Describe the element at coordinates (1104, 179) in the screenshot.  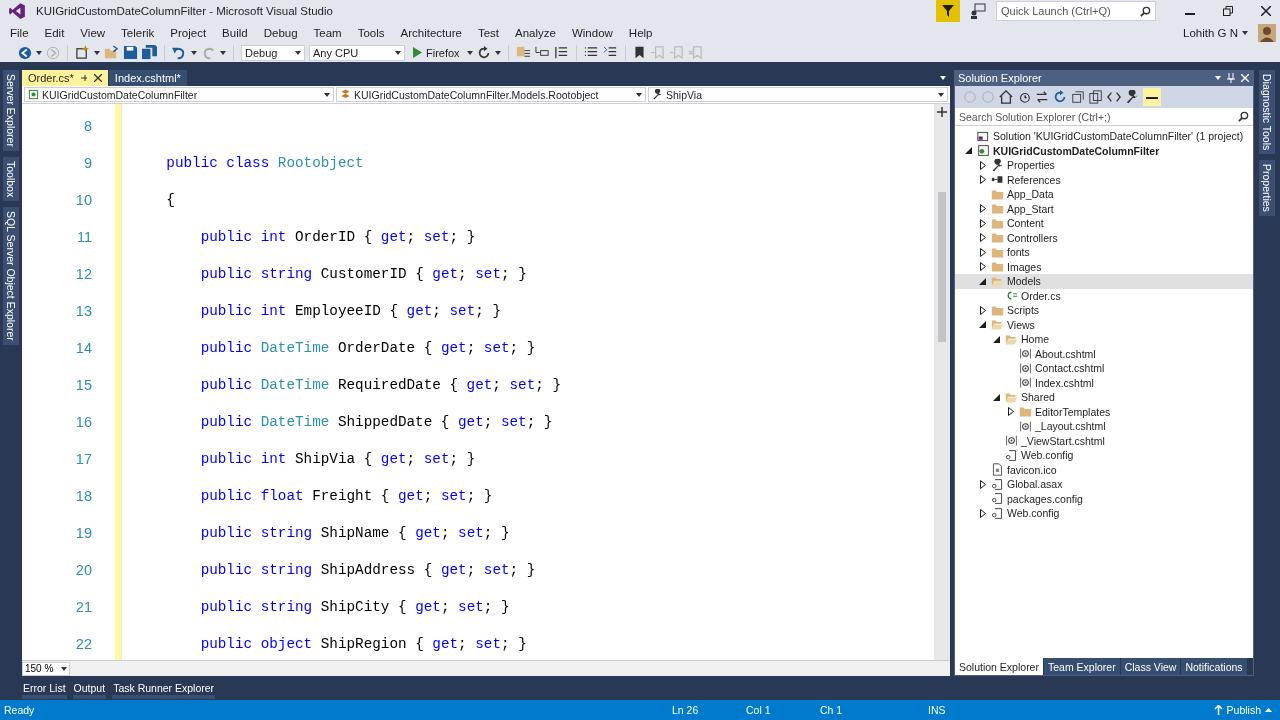
I see `tree-item: References` at that location.